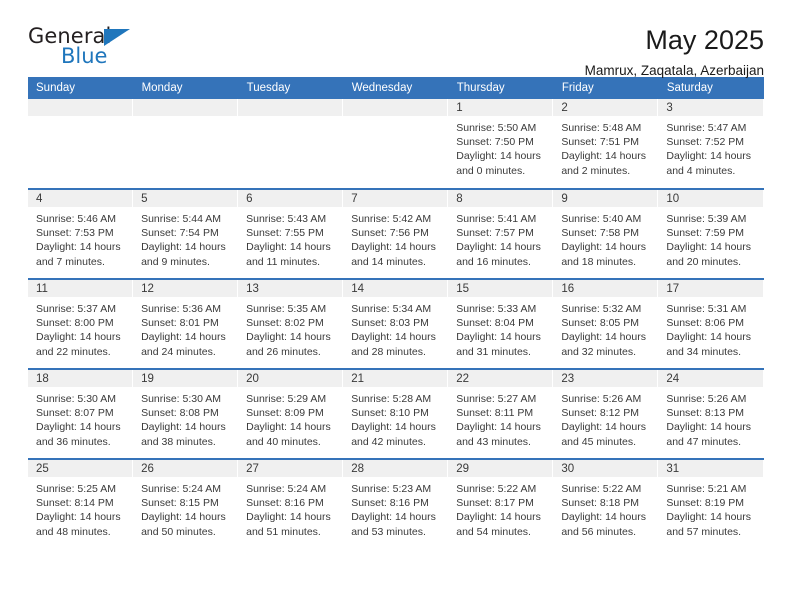  I want to click on day-number: 30, so click(606, 468).